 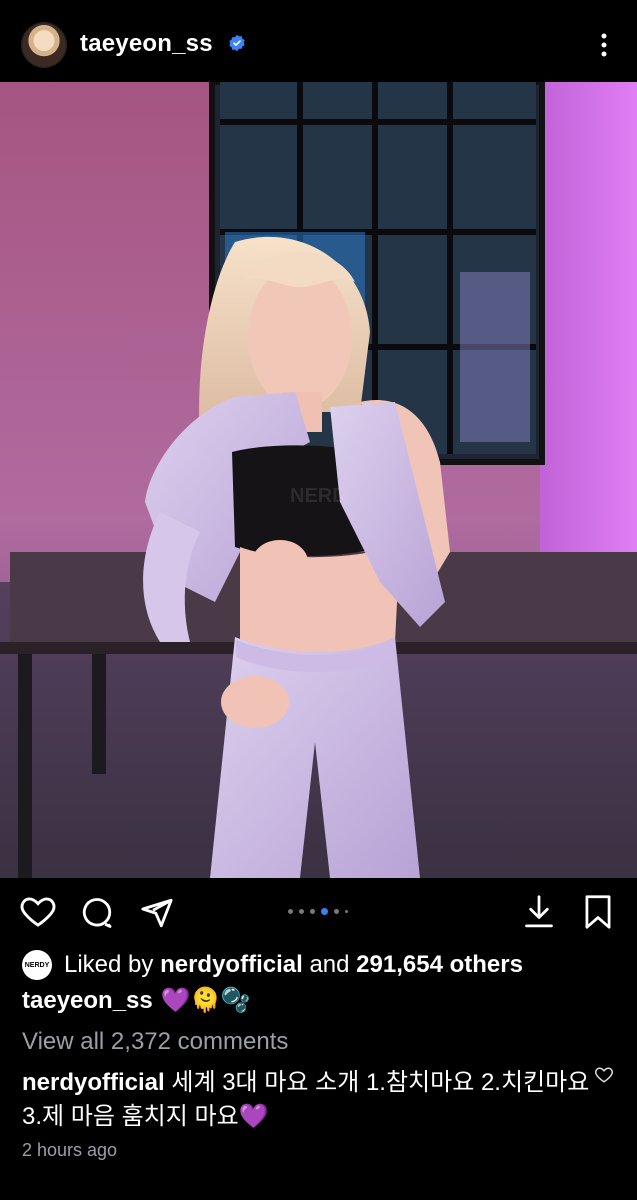 I want to click on comment-icon, so click(x=97, y=913).